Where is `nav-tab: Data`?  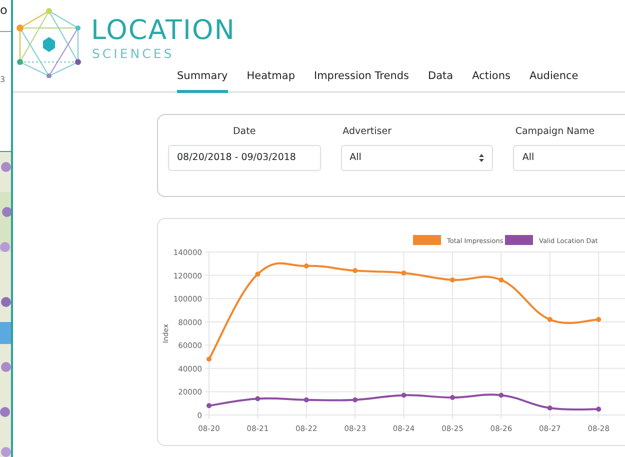 nav-tab: Data is located at coordinates (441, 81).